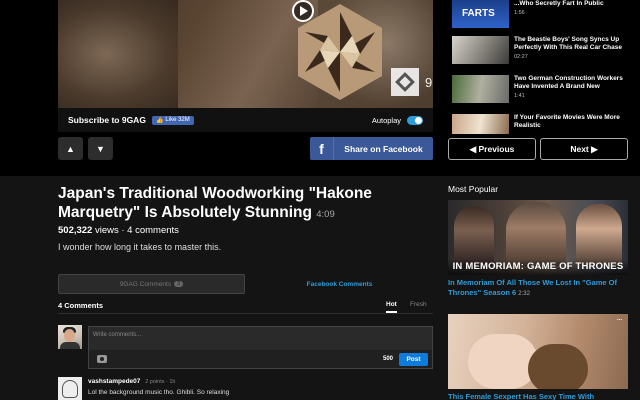 This screenshot has height=400, width=640. I want to click on comment-tabs: 9GAG Comments 3 Facebook Comments, so click(245, 284).